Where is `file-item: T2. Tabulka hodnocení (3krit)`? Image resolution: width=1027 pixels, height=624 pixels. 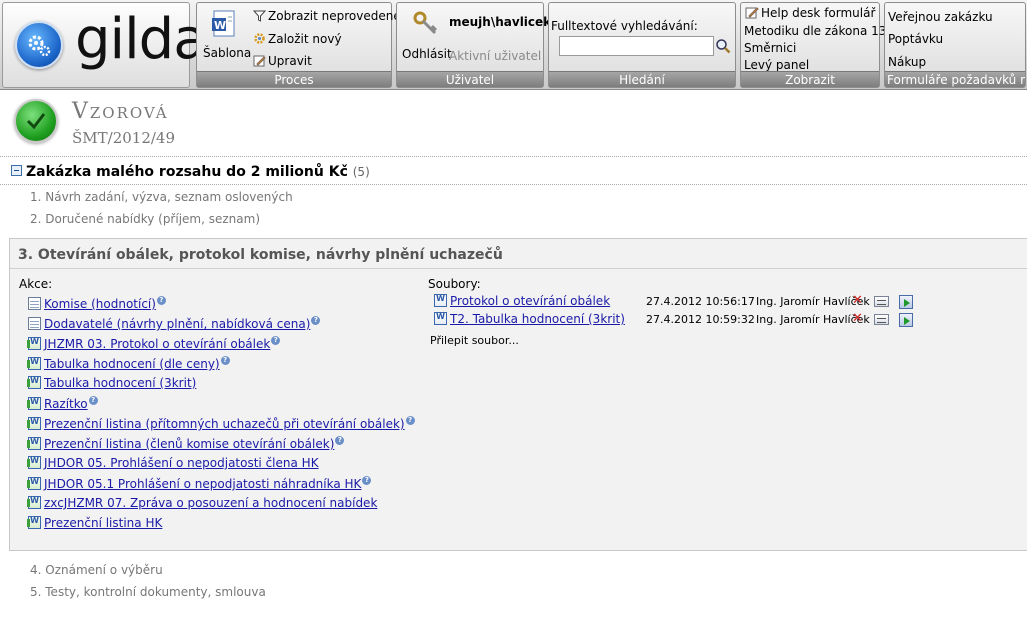 file-item: T2. Tabulka hodnocení (3krit) is located at coordinates (529, 319).